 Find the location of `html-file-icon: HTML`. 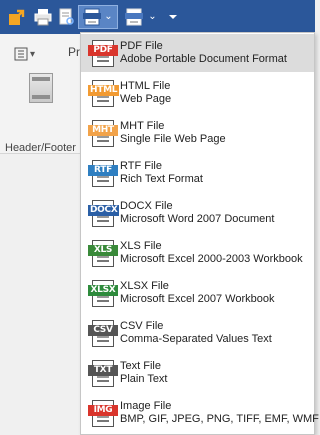

html-file-icon: HTML is located at coordinates (104, 93).